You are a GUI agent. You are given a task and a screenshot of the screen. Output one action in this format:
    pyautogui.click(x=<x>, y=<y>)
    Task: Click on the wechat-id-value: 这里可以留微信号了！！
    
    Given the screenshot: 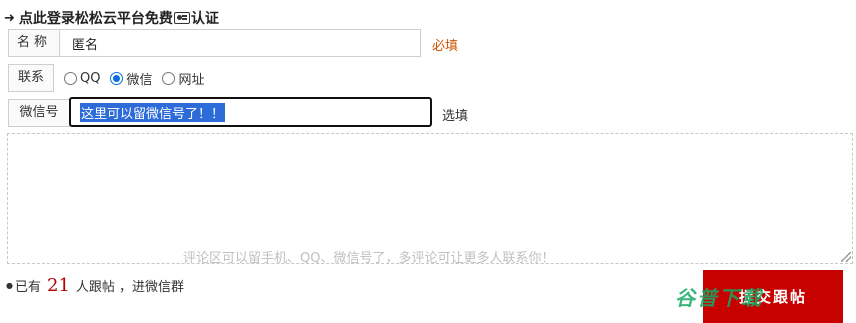 What is the action you would take?
    pyautogui.click(x=153, y=112)
    